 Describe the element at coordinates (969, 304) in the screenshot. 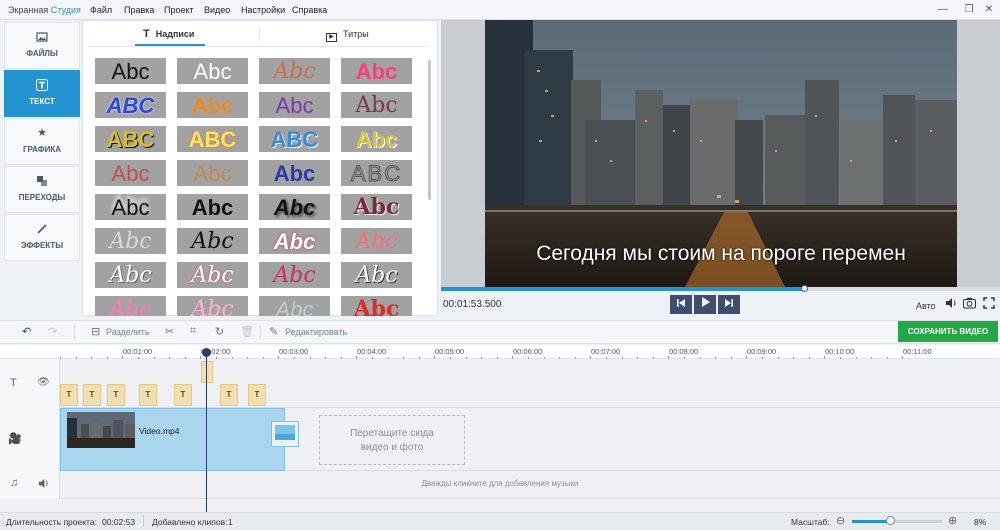

I see `camera-icon` at that location.